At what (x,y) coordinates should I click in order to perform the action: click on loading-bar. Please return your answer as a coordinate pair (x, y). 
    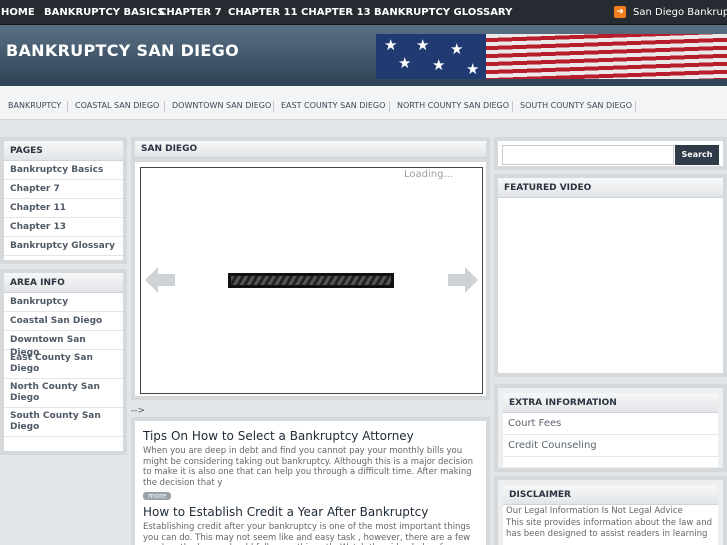
    Looking at the image, I should click on (311, 280).